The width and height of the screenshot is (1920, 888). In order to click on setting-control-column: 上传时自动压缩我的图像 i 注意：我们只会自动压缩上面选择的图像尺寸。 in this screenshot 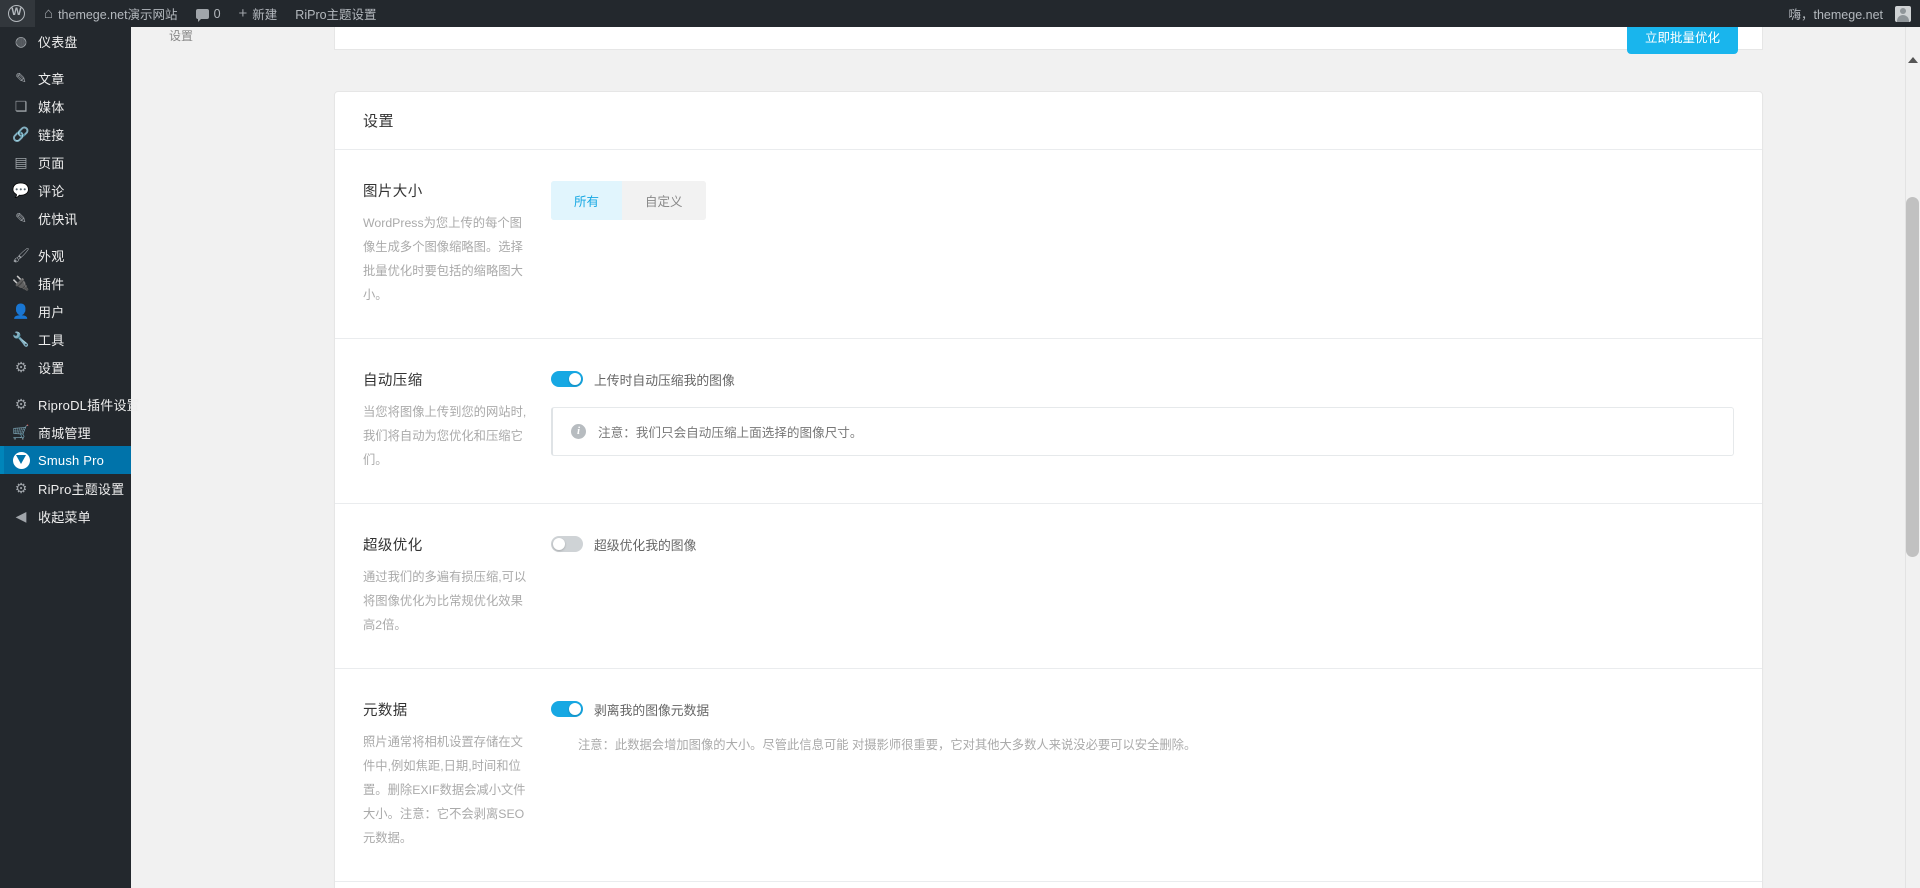, I will do `click(1142, 421)`.